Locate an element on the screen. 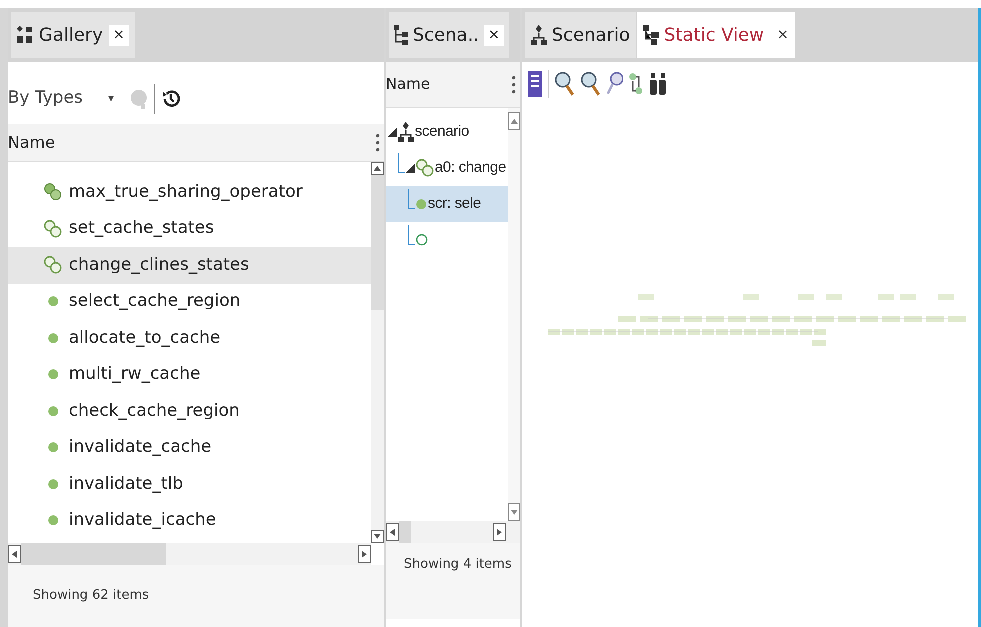 The width and height of the screenshot is (981, 627). status-text: Showing 4 items is located at coordinates (458, 565).